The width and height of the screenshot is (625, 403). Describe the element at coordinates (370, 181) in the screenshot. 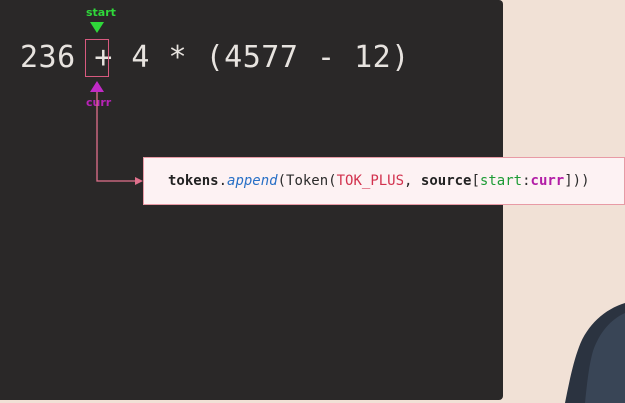

I see `code-tok-plus: TOK_PLUS` at that location.